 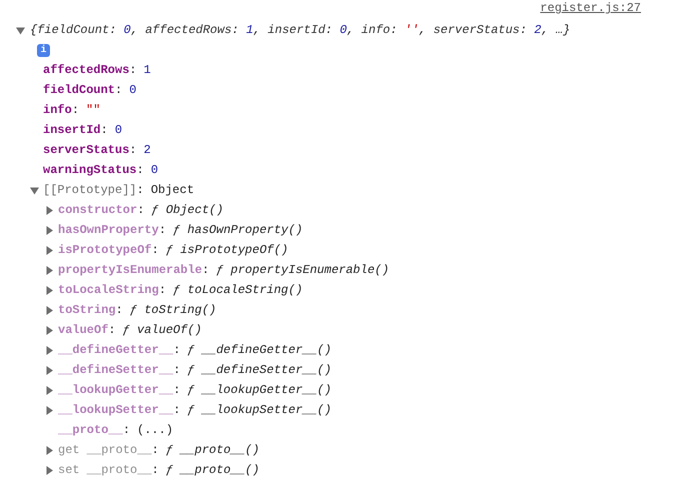 What do you see at coordinates (590, 10) in the screenshot?
I see `source-link: register.js:27` at bounding box center [590, 10].